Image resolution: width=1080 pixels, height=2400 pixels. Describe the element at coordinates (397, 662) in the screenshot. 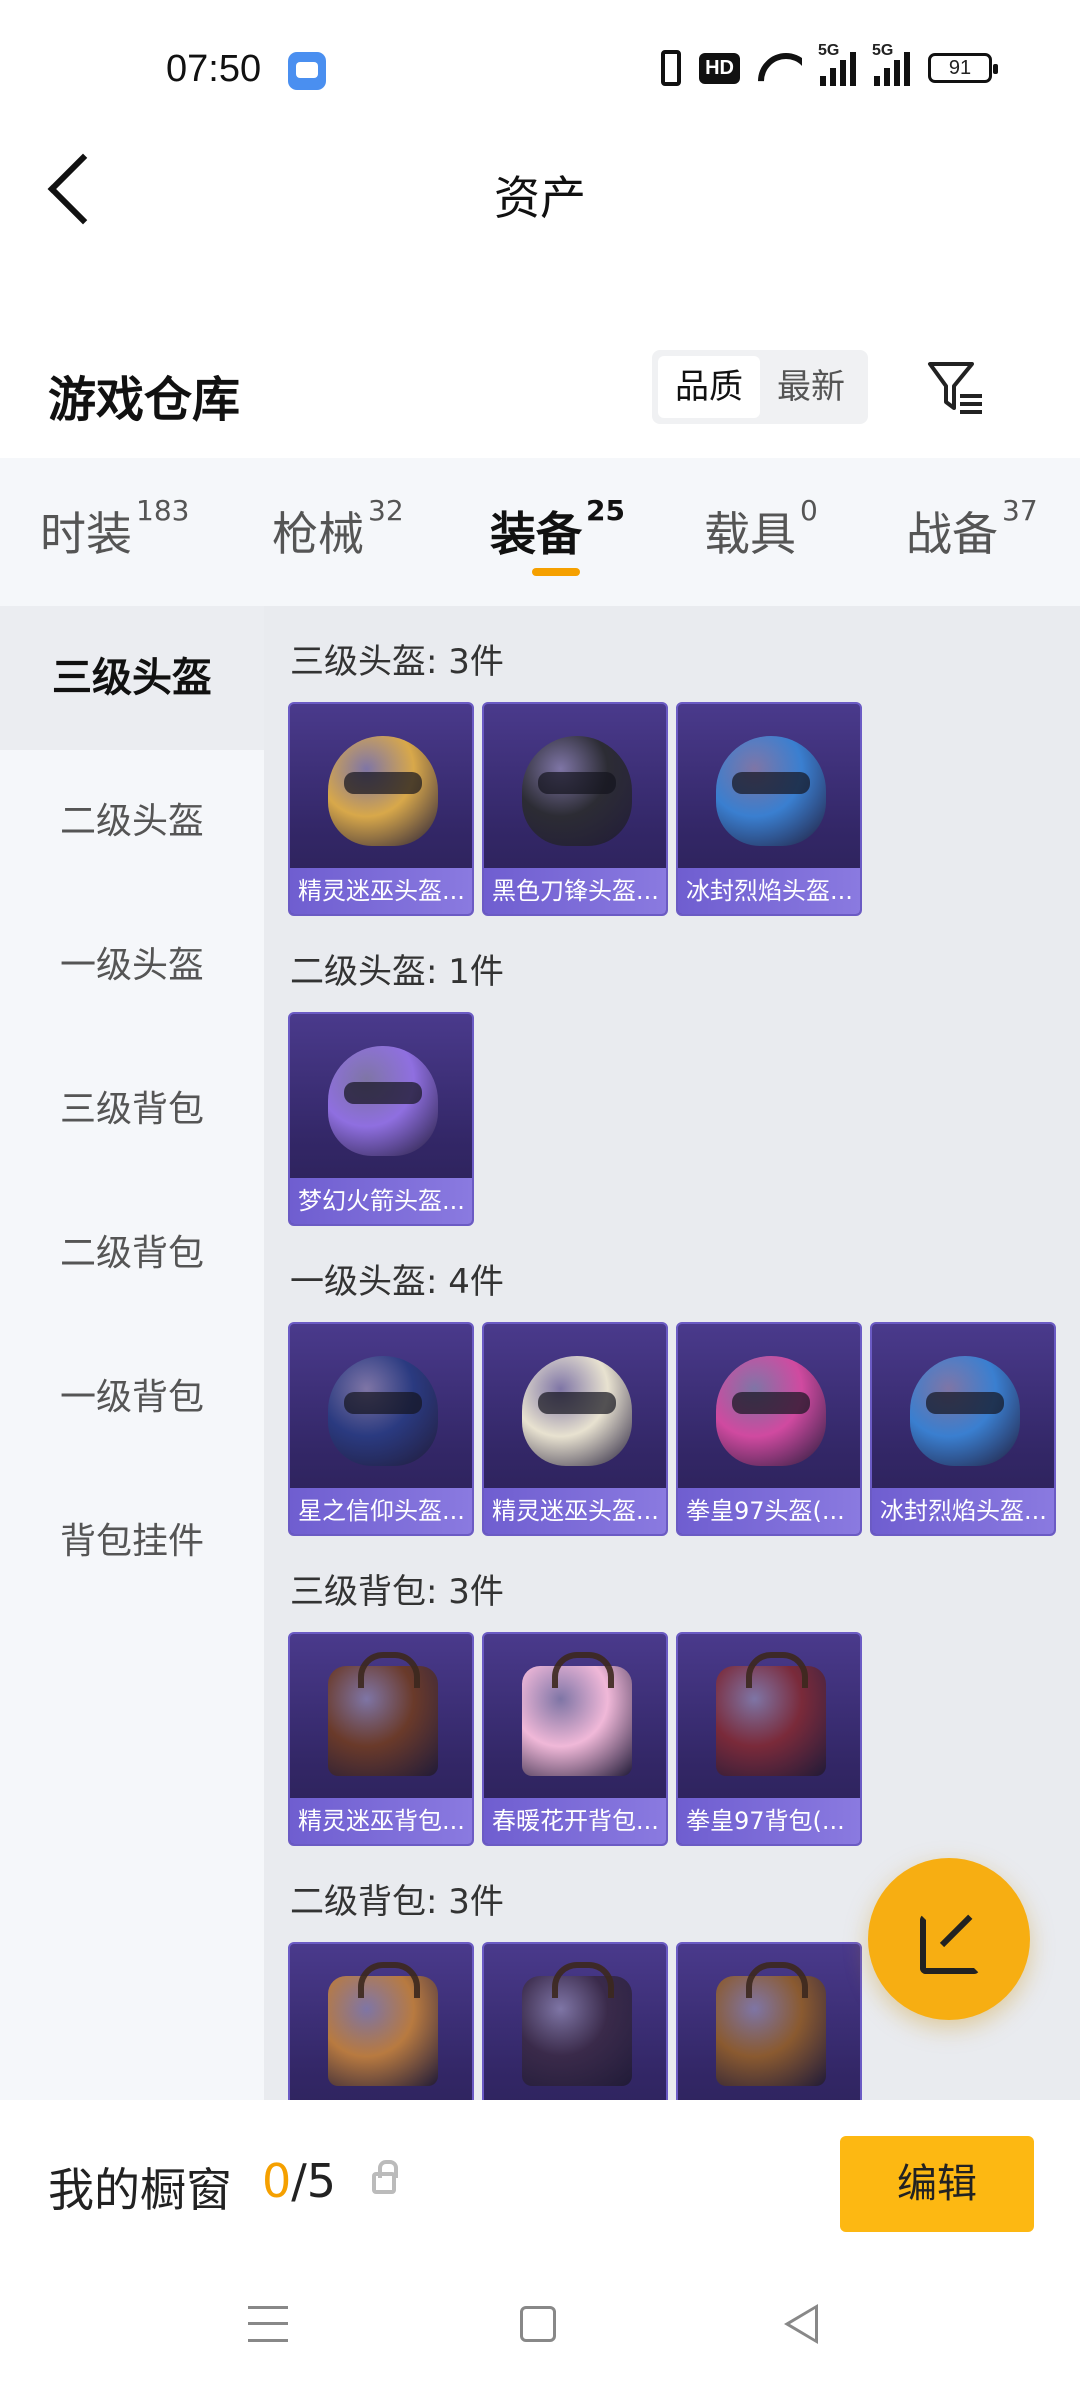

I see `group-title: 三级头盔: 3件` at that location.